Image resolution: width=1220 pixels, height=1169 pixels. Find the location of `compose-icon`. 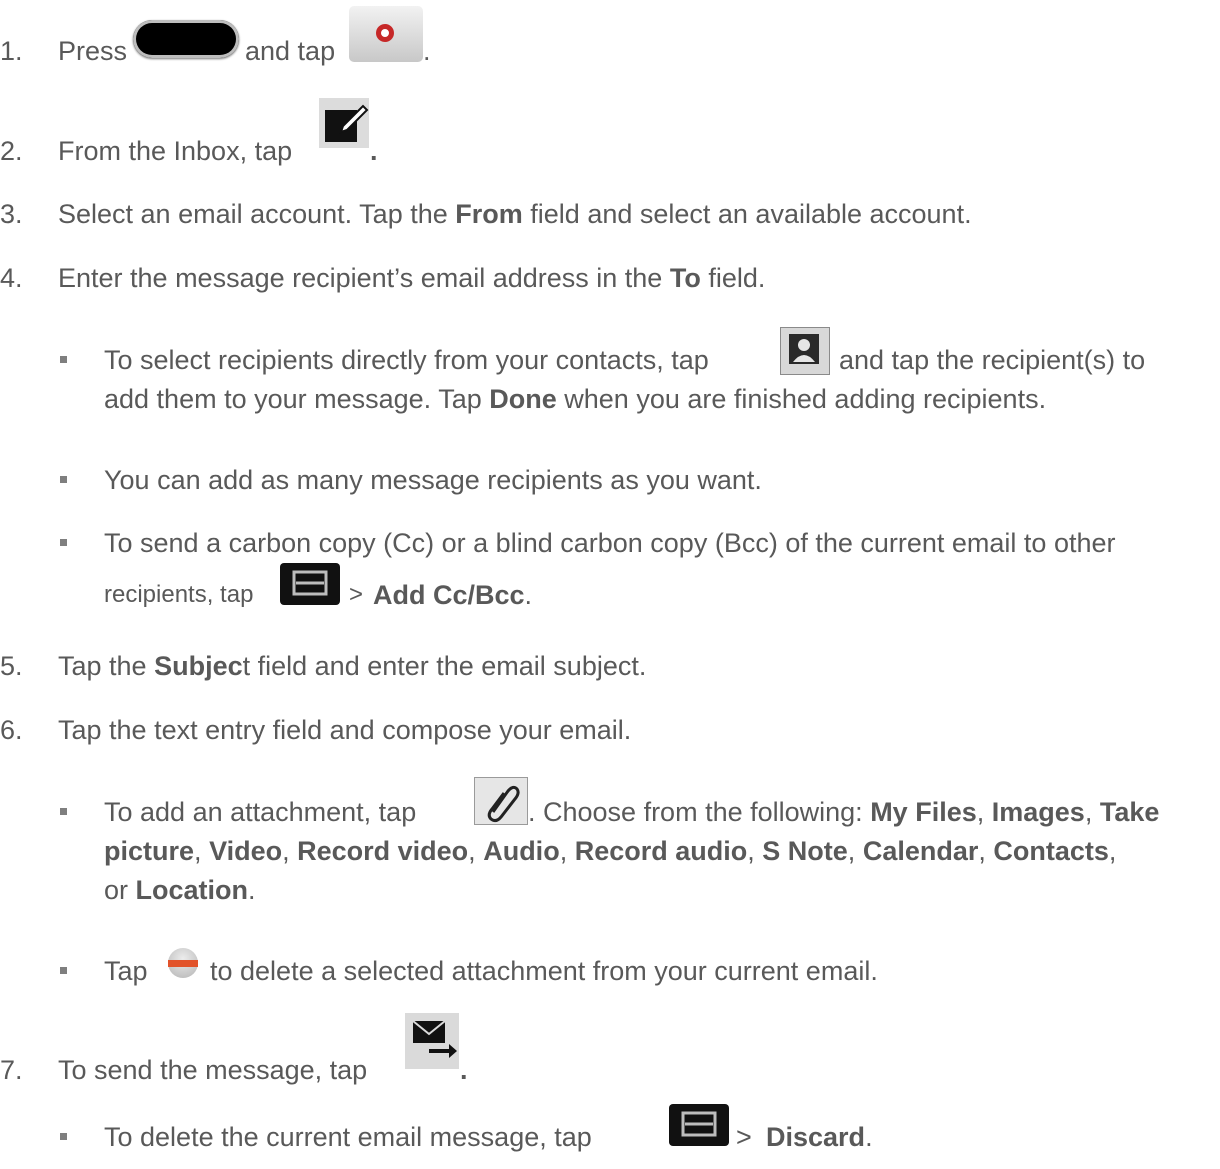

compose-icon is located at coordinates (344, 123).